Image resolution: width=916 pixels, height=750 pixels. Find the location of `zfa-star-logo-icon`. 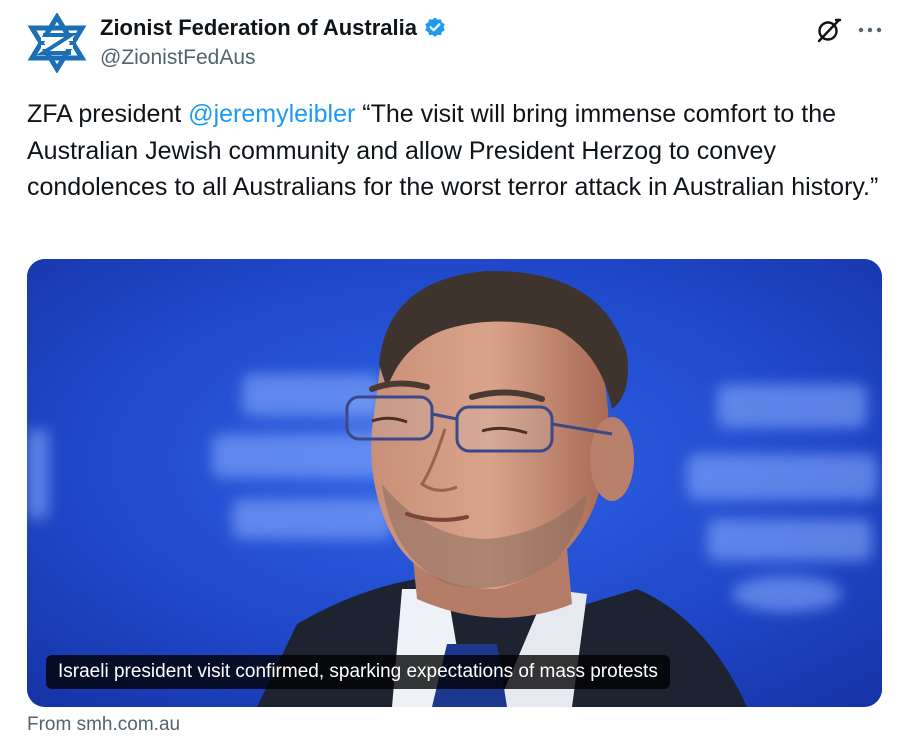

zfa-star-logo-icon is located at coordinates (57, 43).